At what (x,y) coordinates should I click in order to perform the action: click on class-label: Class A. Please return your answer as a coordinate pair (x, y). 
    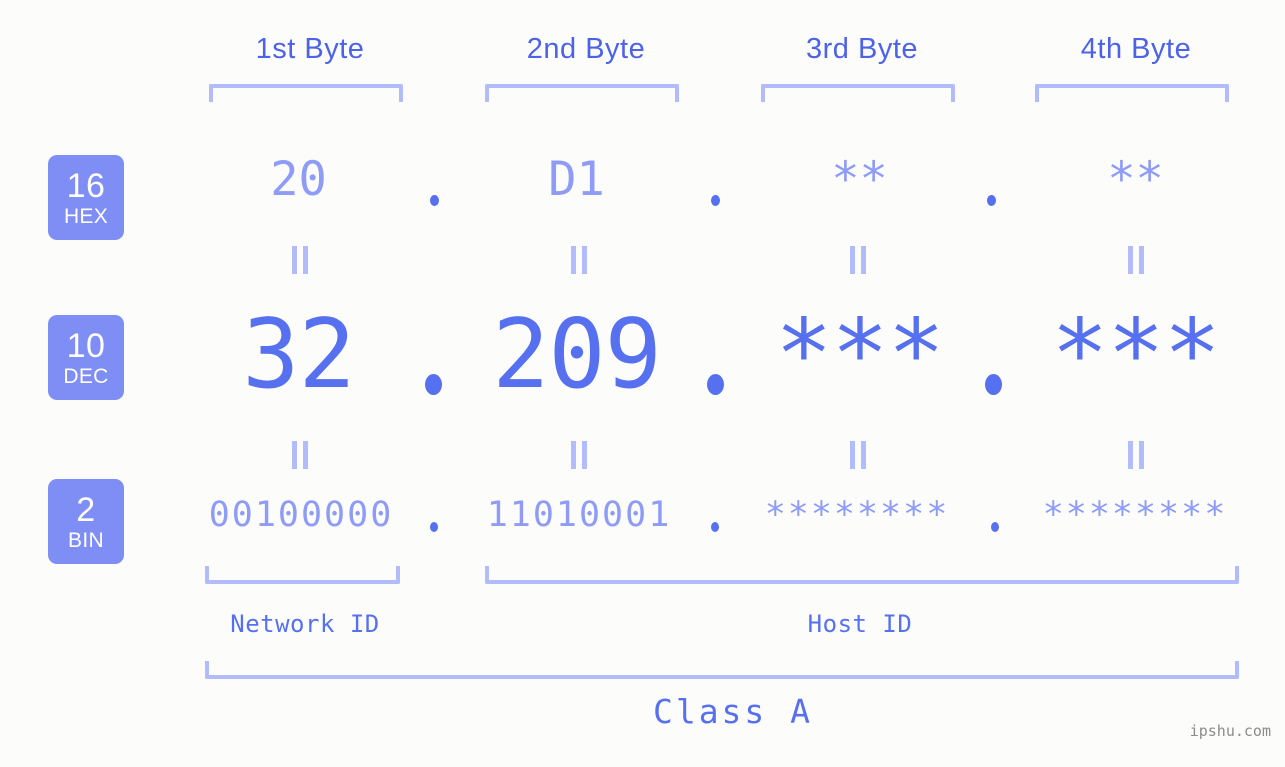
    Looking at the image, I should click on (733, 711).